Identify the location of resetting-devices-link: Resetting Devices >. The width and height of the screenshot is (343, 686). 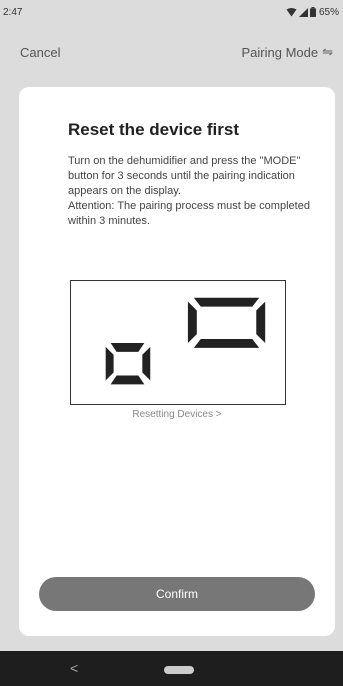
(177, 414).